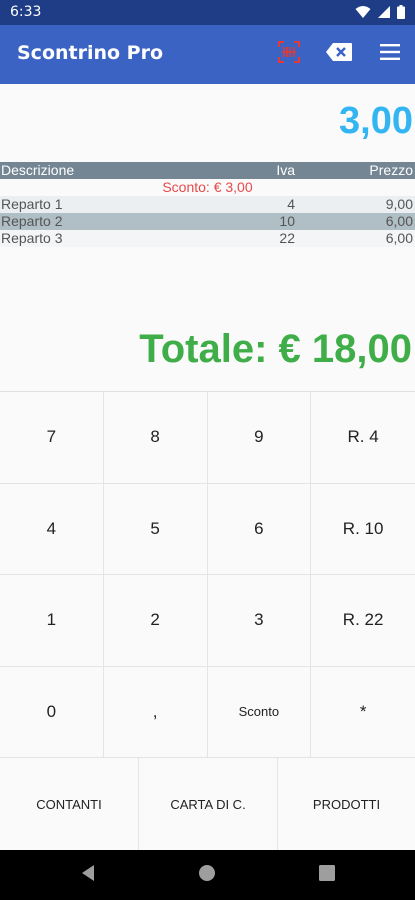 The image size is (415, 900). I want to click on row-iva: 10, so click(287, 221).